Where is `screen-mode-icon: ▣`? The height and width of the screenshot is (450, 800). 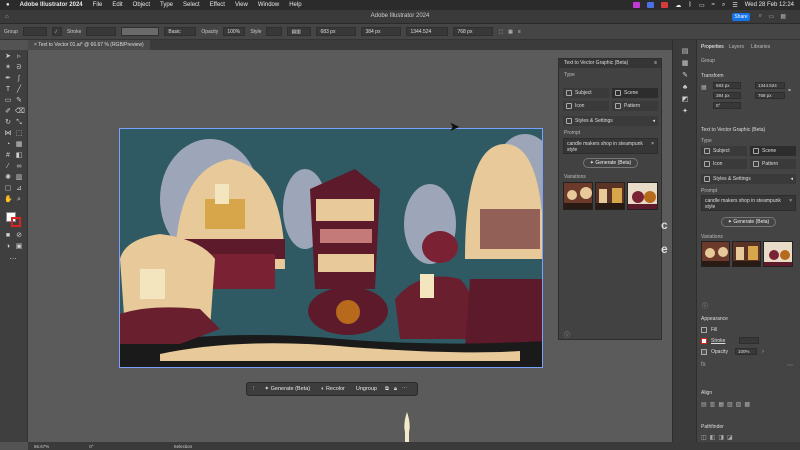 screen-mode-icon: ▣ is located at coordinates (19, 247).